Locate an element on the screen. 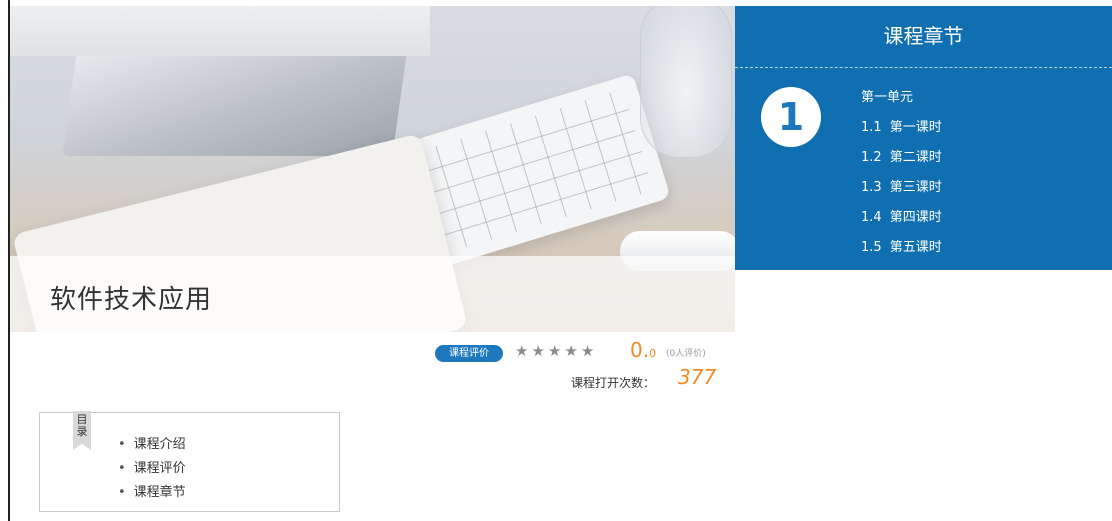  monitor-screen-graphic is located at coordinates (220, 31).